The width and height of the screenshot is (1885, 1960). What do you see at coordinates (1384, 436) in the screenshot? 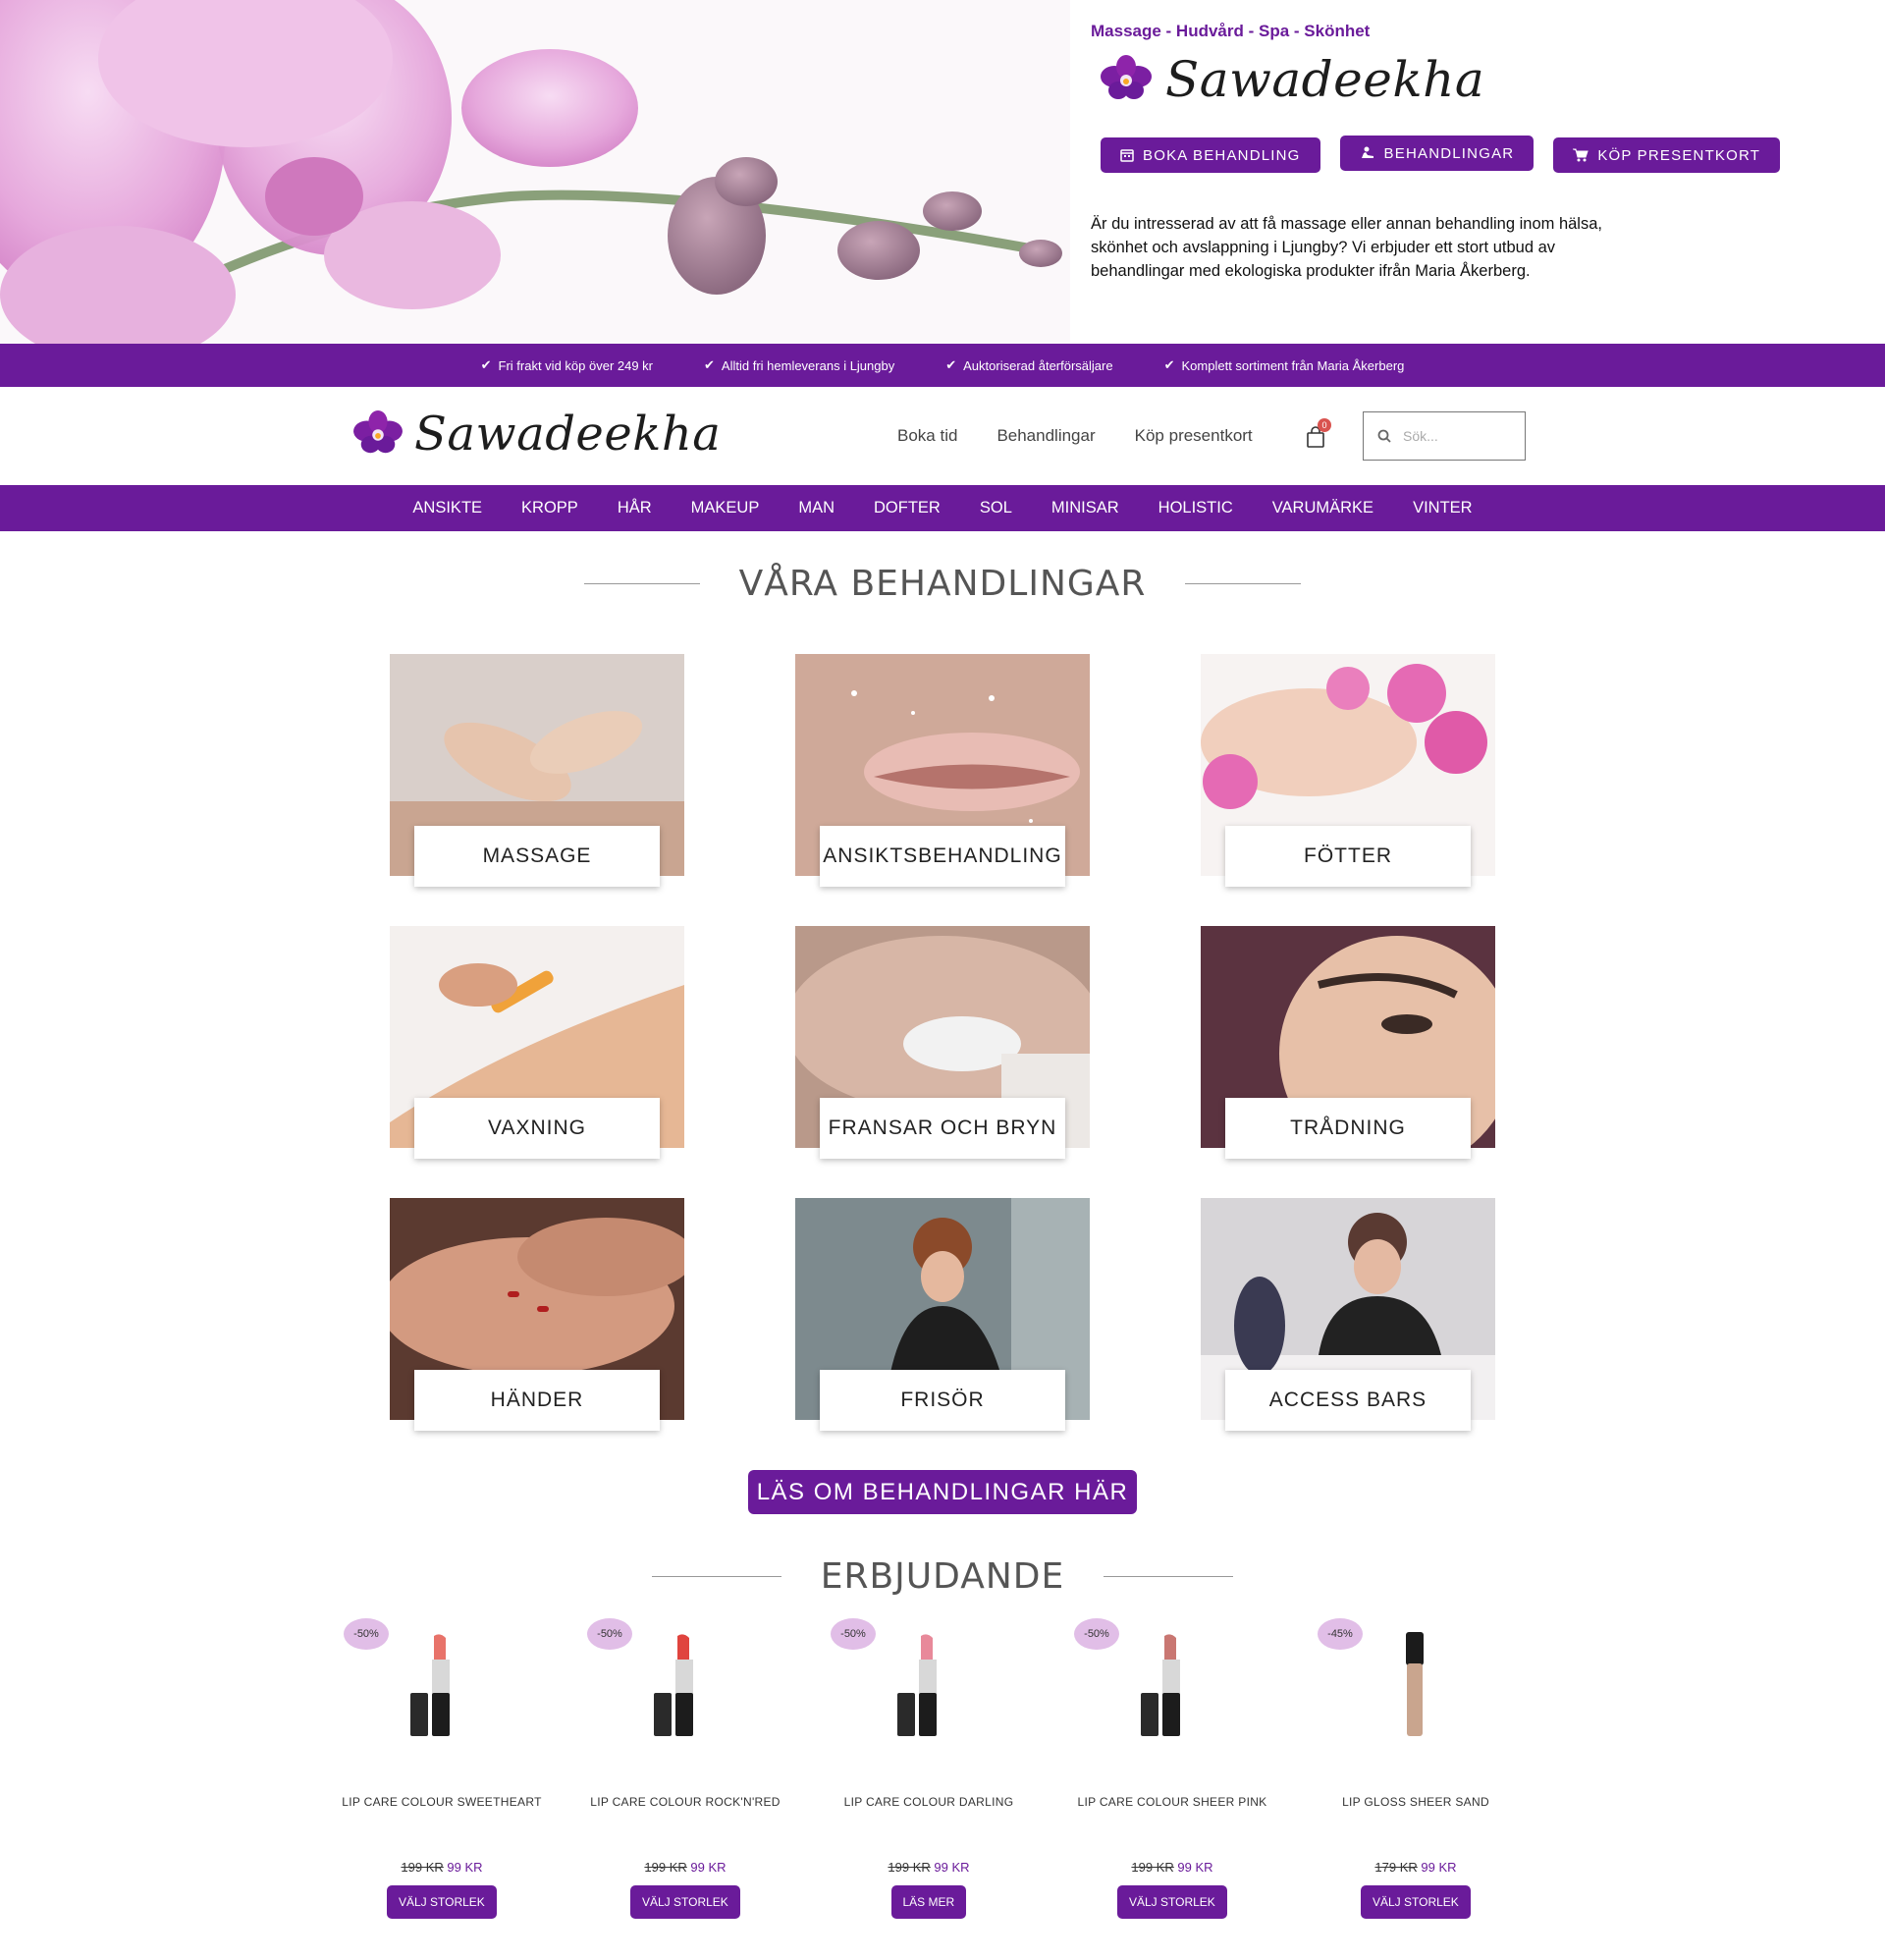
I see `search-icon` at bounding box center [1384, 436].